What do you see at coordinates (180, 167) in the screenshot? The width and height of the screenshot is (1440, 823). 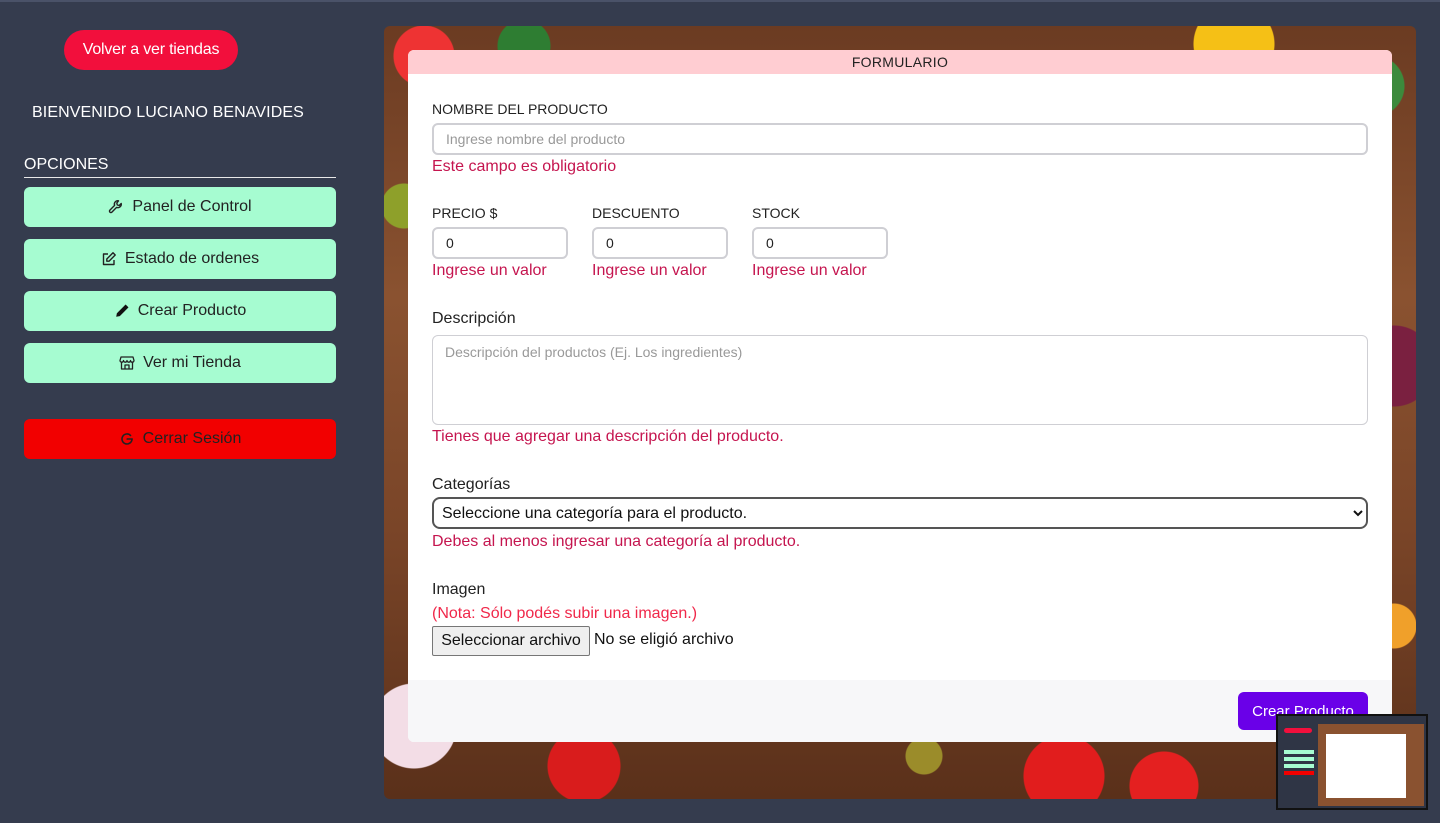 I see `options-heading: OPCIONES` at bounding box center [180, 167].